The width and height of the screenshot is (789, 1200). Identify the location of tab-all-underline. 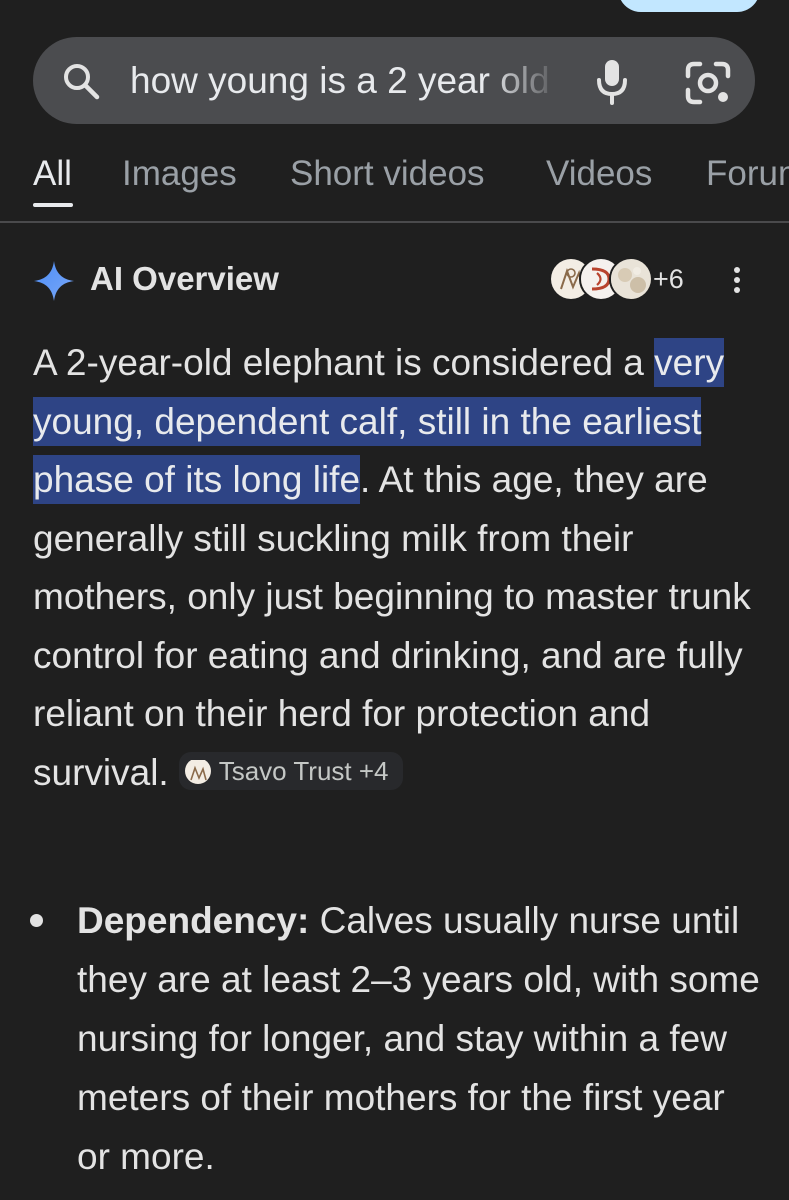
(53, 205).